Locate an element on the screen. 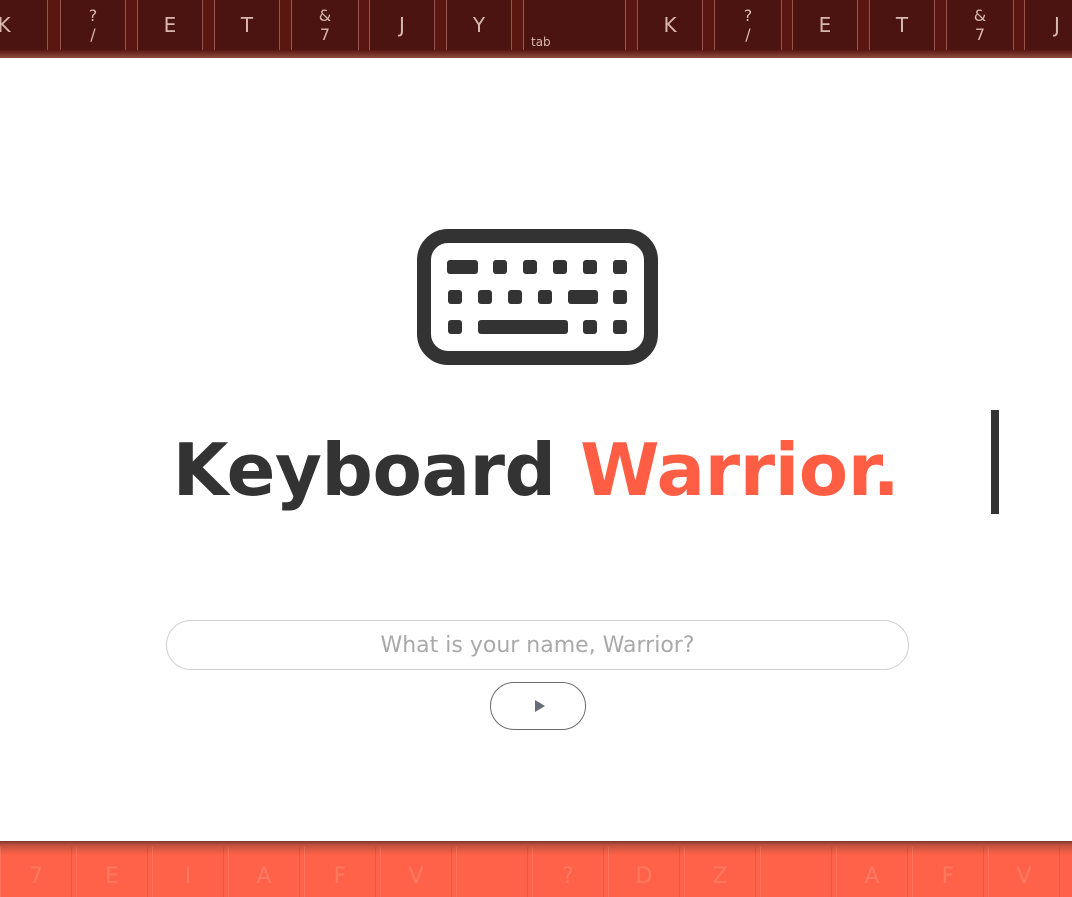 The width and height of the screenshot is (1072, 897). bottom-key: ? is located at coordinates (568, 872).